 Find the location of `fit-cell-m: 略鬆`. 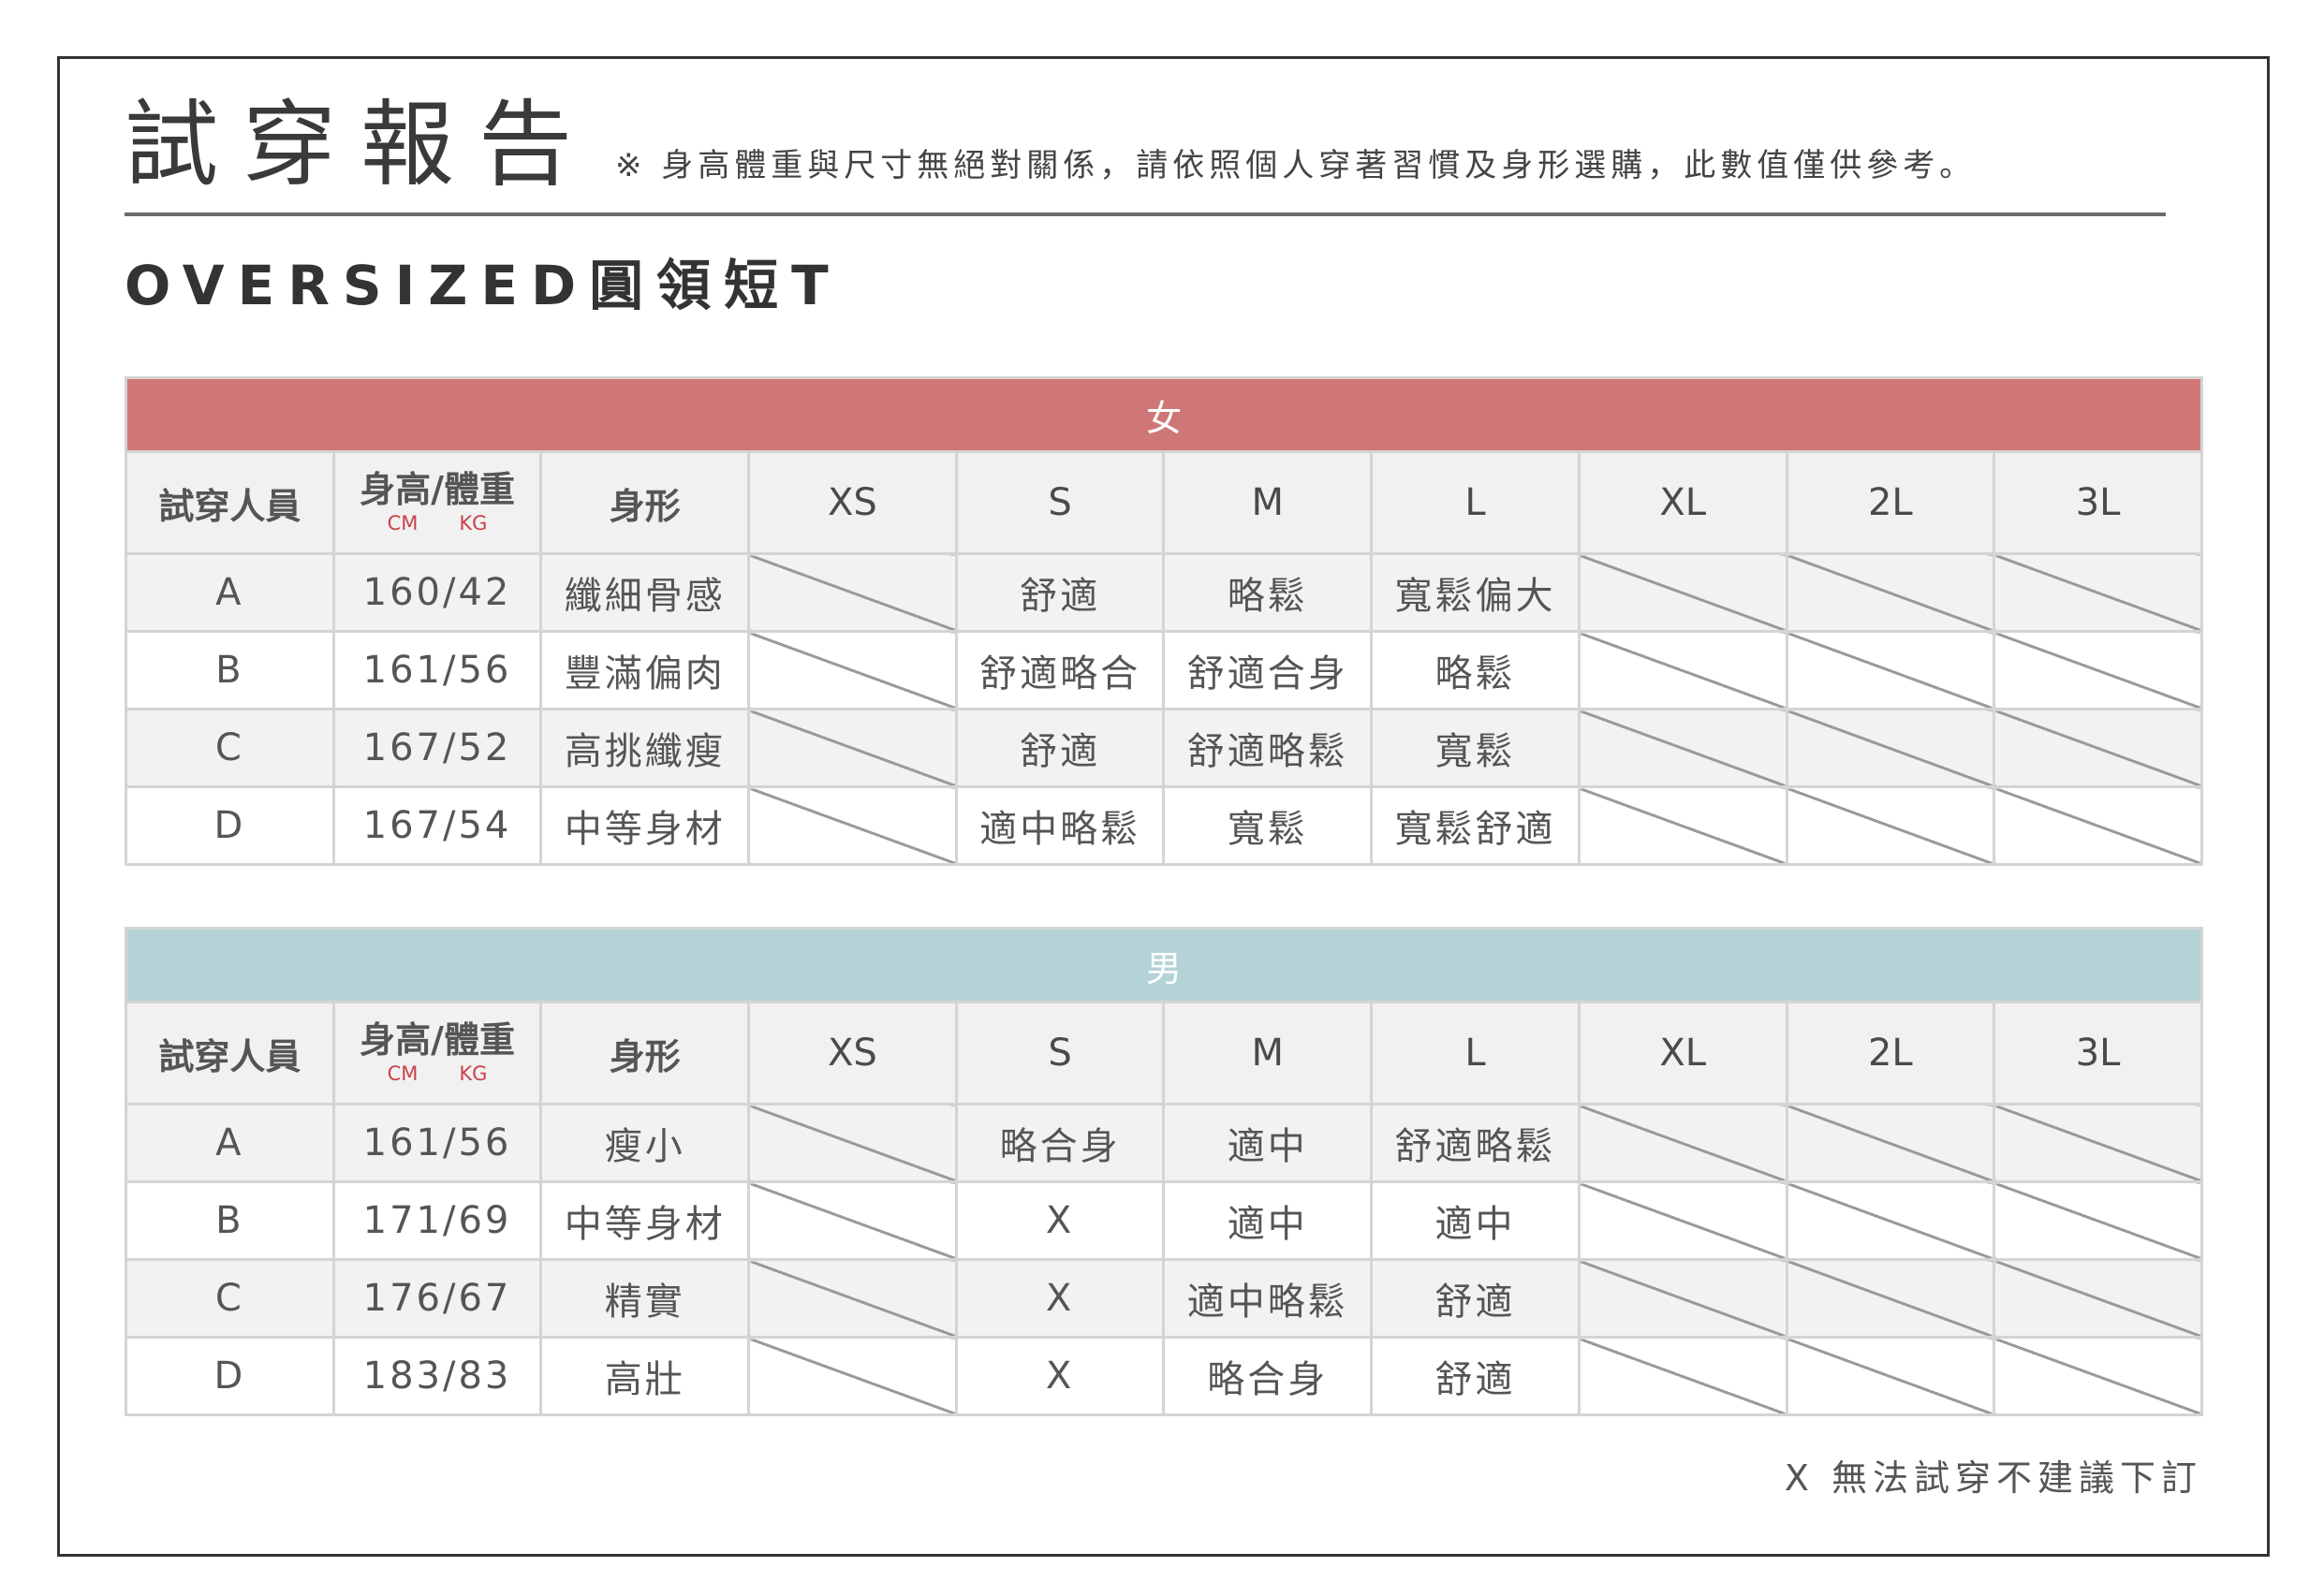

fit-cell-m: 略鬆 is located at coordinates (1268, 592).